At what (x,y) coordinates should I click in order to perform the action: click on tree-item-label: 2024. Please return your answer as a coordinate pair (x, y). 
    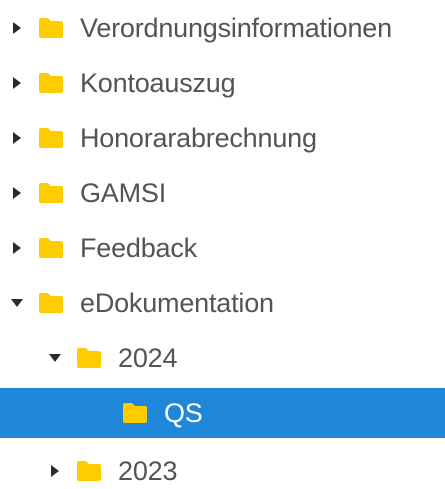
    Looking at the image, I should click on (148, 357).